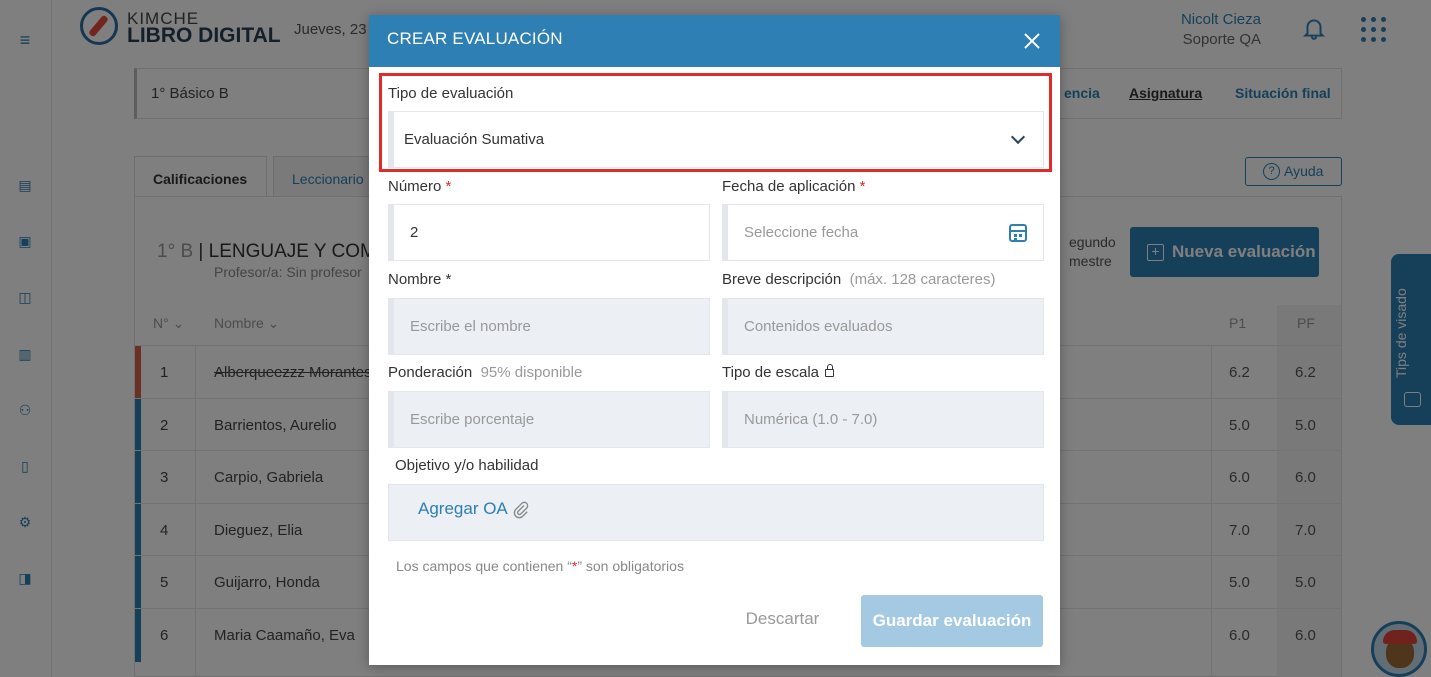 The image size is (1431, 677). I want to click on objetivo-label: Objetivo y/o habilidad, so click(467, 465).